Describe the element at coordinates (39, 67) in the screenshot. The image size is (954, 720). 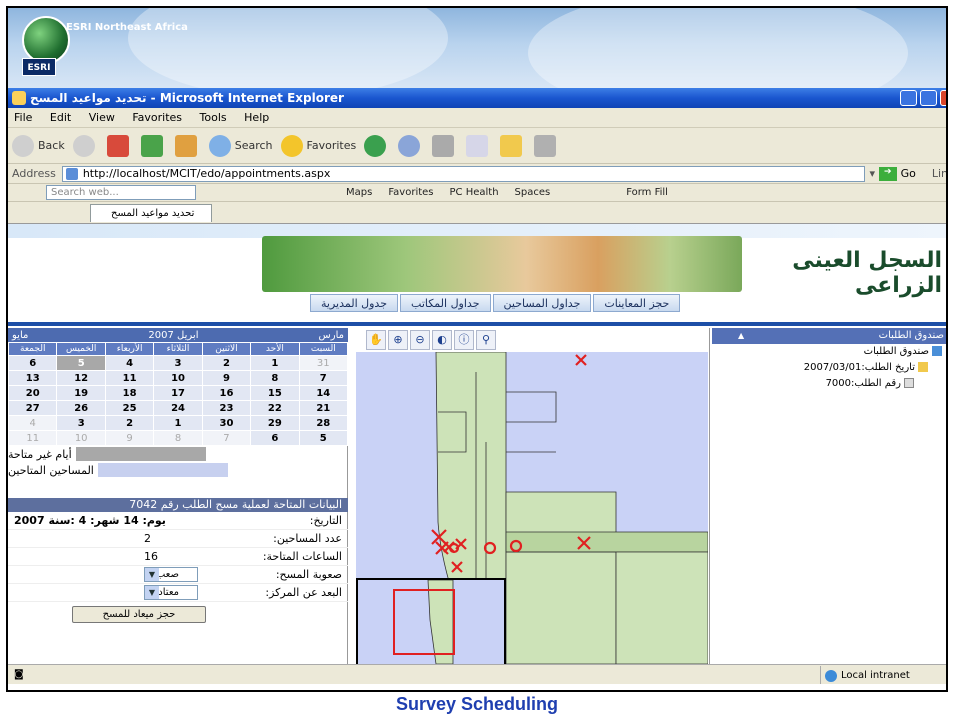
I see `esri-logo-badge: ESRI` at that location.